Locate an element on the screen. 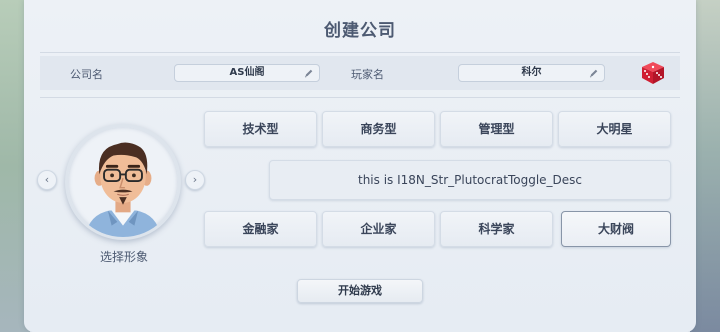 This screenshot has height=332, width=720. style-option-business: 商务型 is located at coordinates (378, 129).